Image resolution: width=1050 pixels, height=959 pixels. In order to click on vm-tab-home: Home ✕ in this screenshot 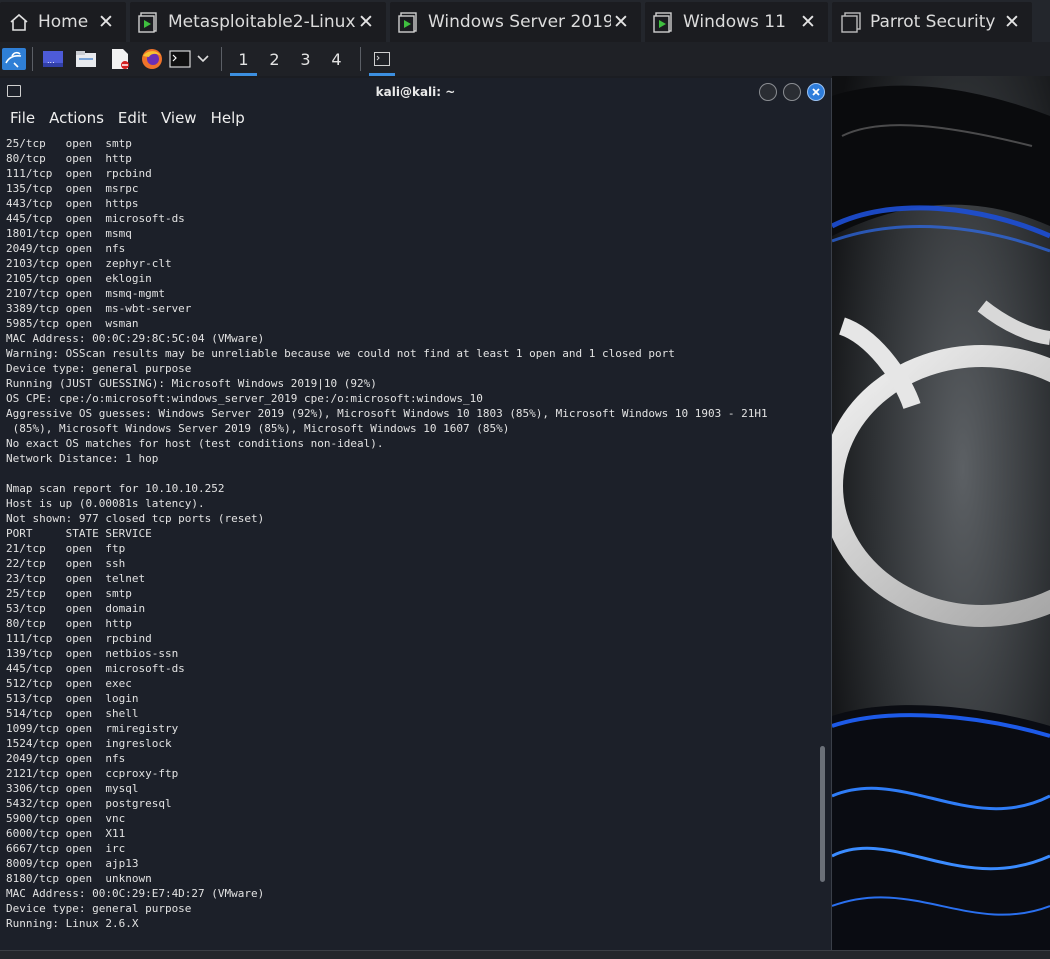, I will do `click(63, 22)`.